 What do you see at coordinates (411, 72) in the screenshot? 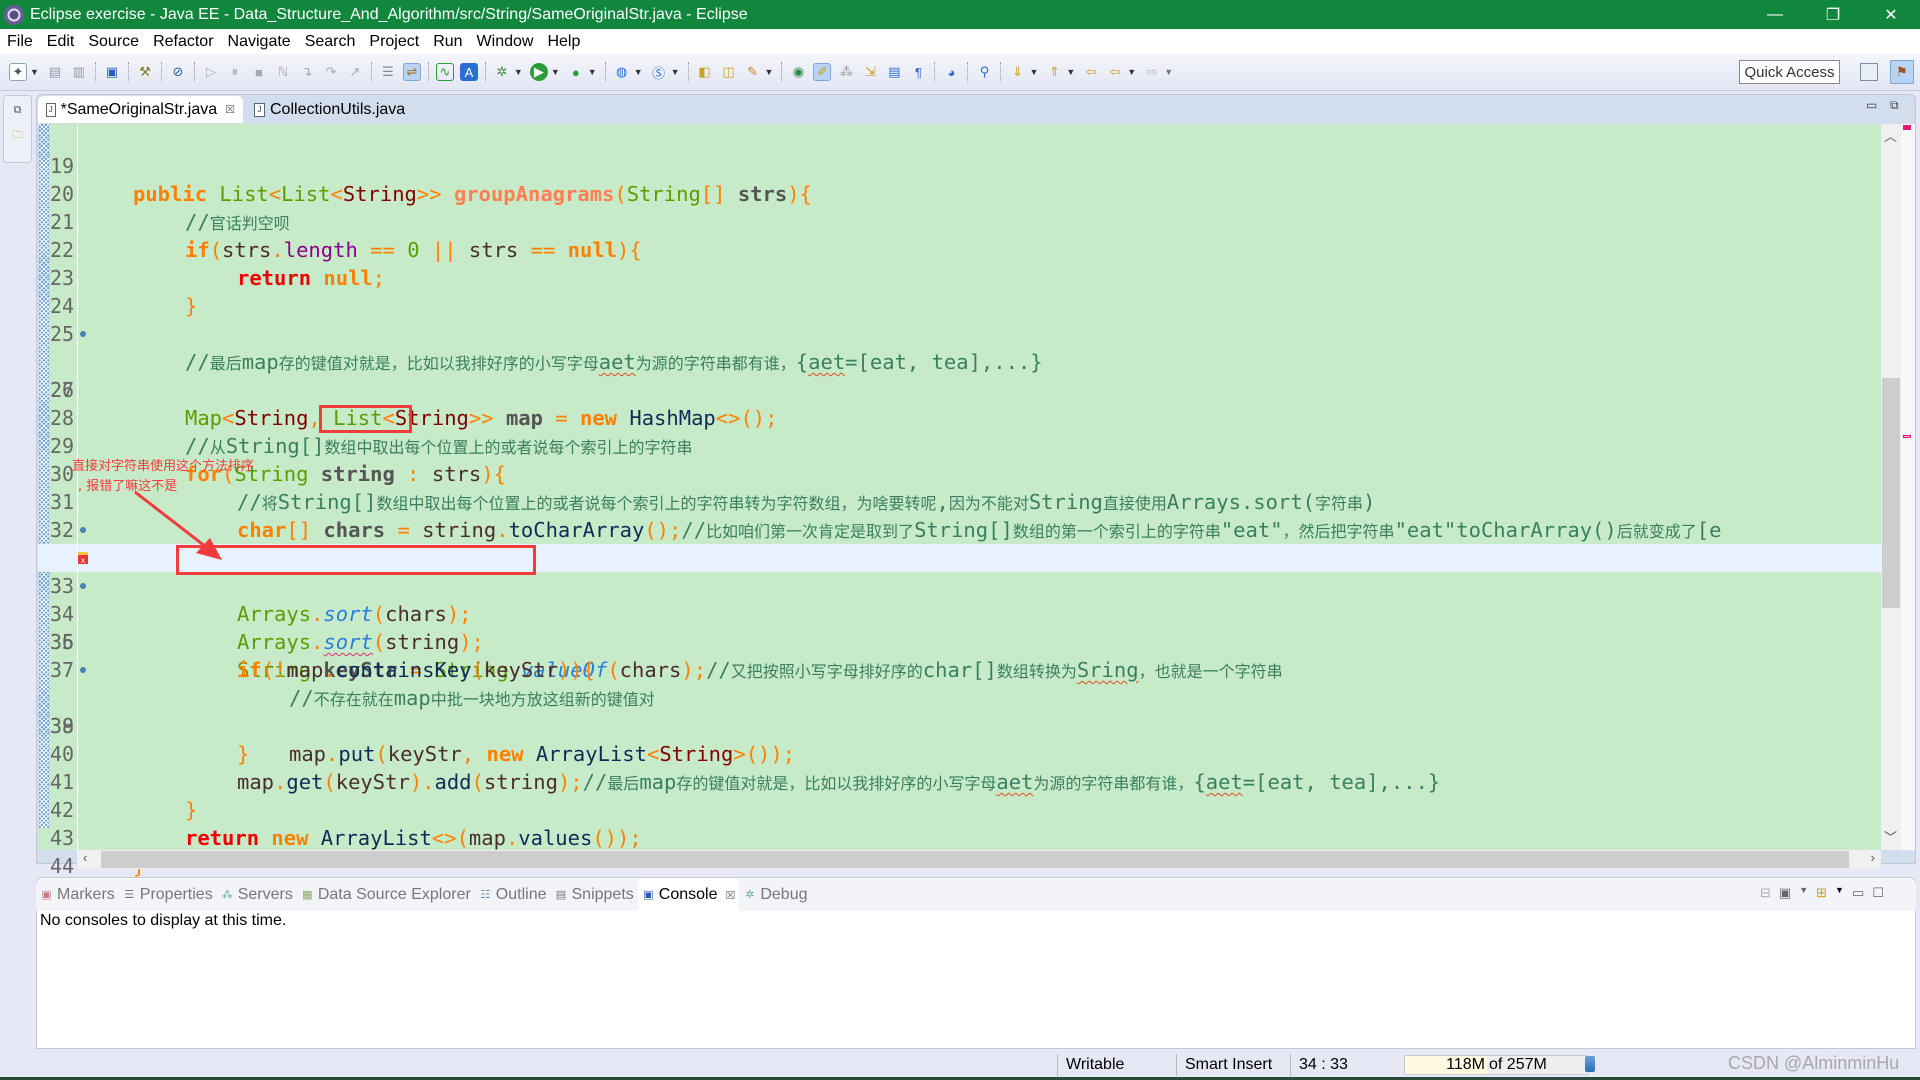
I see `use-step-filters-icon: ⇌` at bounding box center [411, 72].